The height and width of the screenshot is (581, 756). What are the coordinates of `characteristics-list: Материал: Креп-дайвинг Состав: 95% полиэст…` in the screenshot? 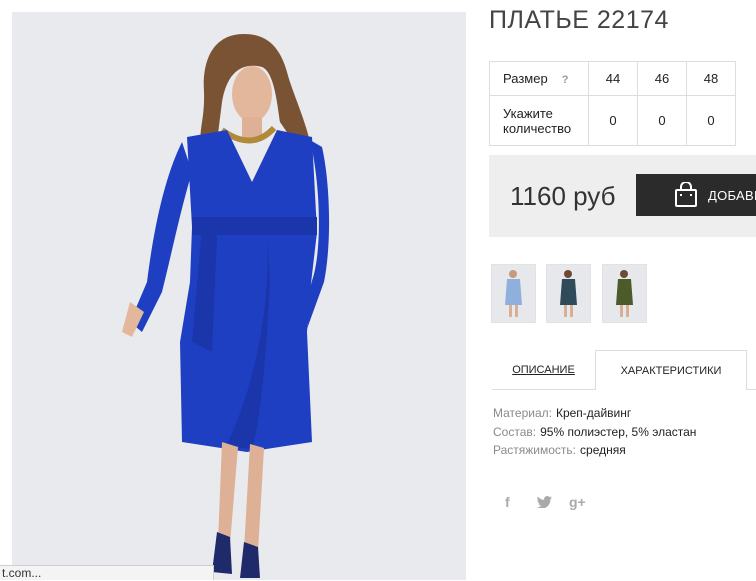 It's located at (594, 432).